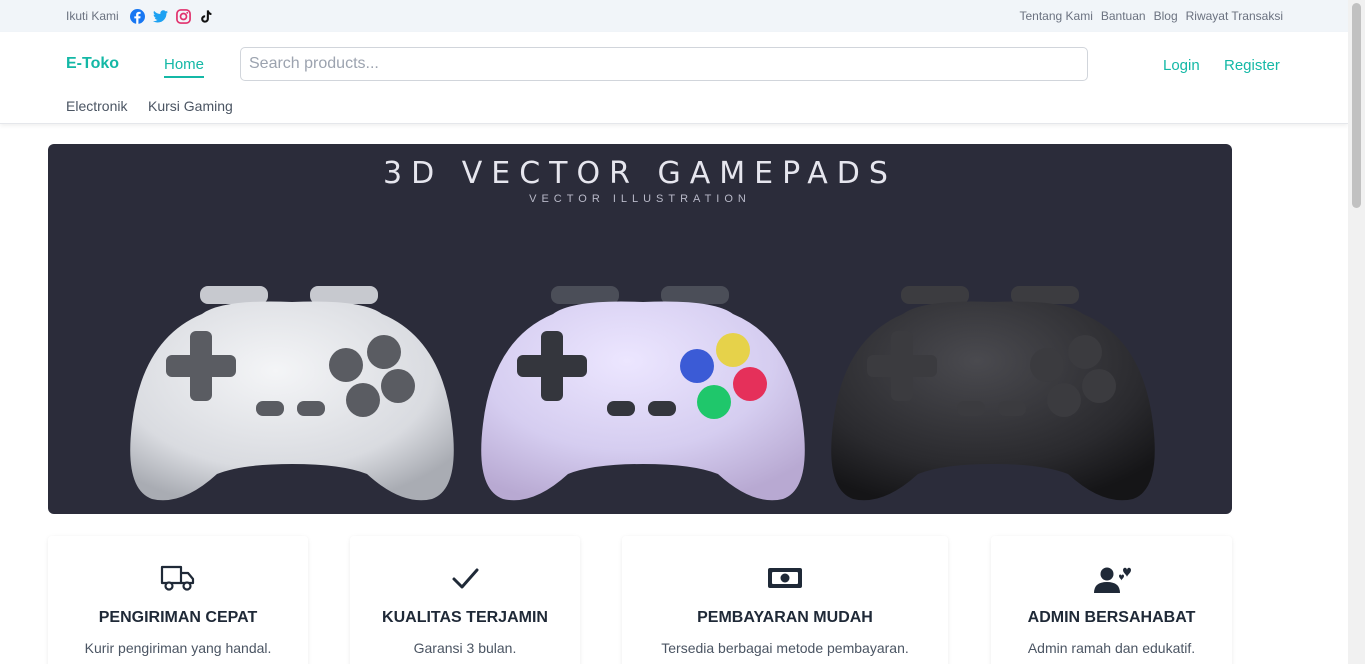 This screenshot has width=1365, height=664. Describe the element at coordinates (137, 16) in the screenshot. I see `facebook-icon` at that location.